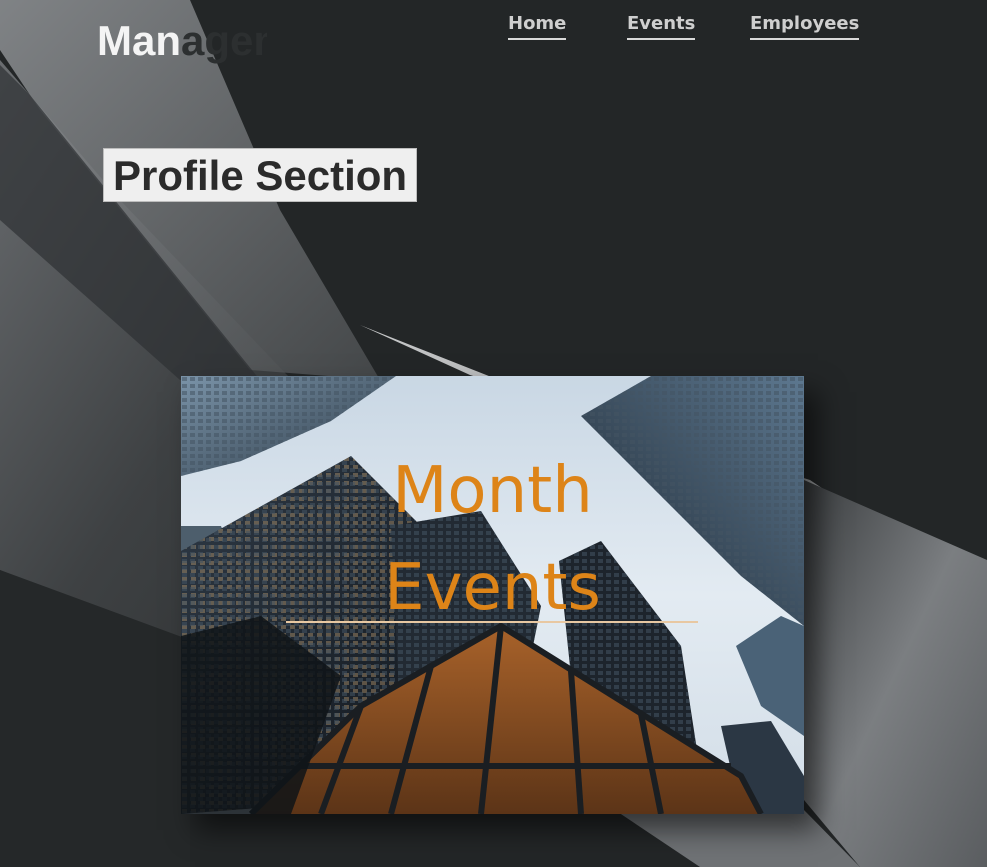 This screenshot has height=867, width=987. Describe the element at coordinates (537, 26) in the screenshot. I see `nav-link-home: Home` at that location.